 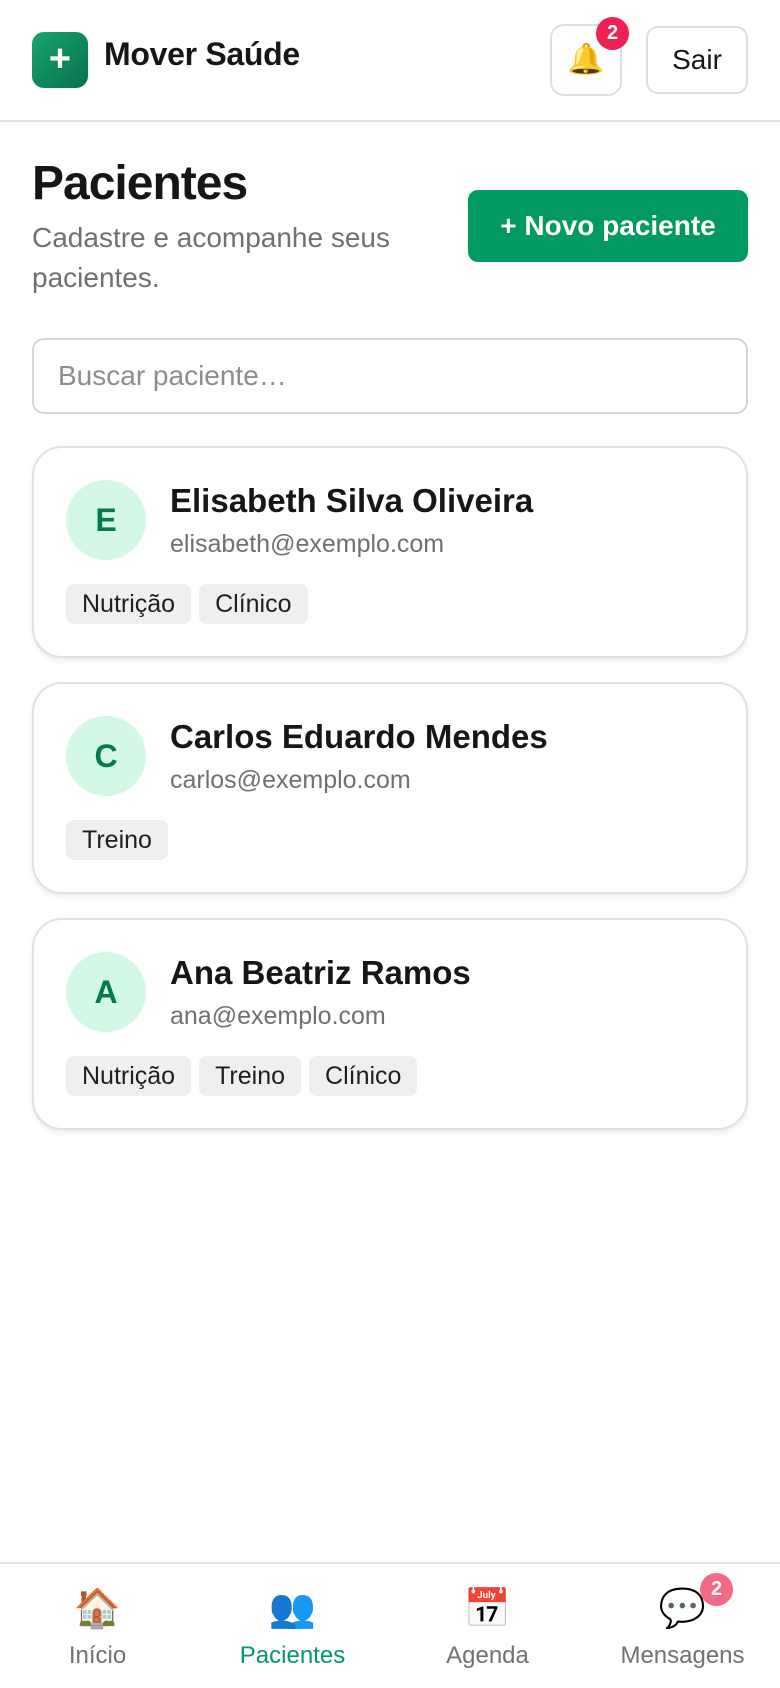 I want to click on new-patient-button: + Novo paciente, so click(x=608, y=226).